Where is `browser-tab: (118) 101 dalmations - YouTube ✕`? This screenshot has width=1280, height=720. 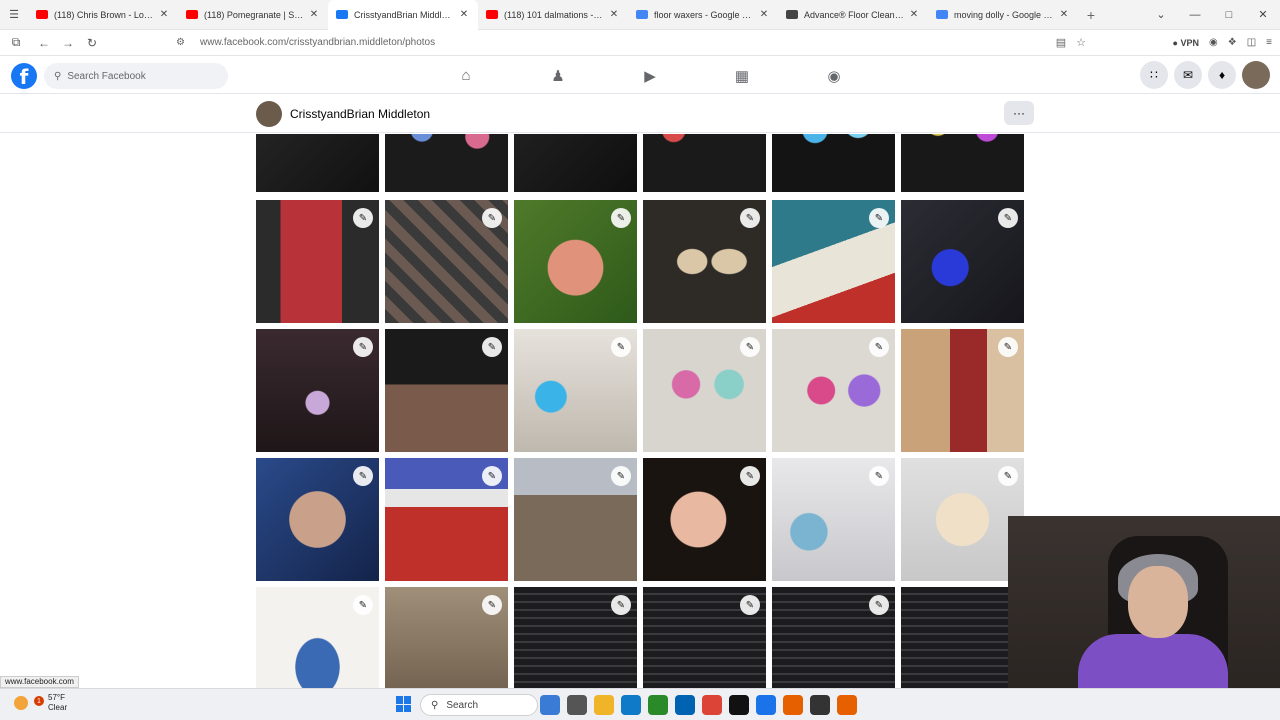
browser-tab: (118) 101 dalmations - YouTube ✕ is located at coordinates (553, 15).